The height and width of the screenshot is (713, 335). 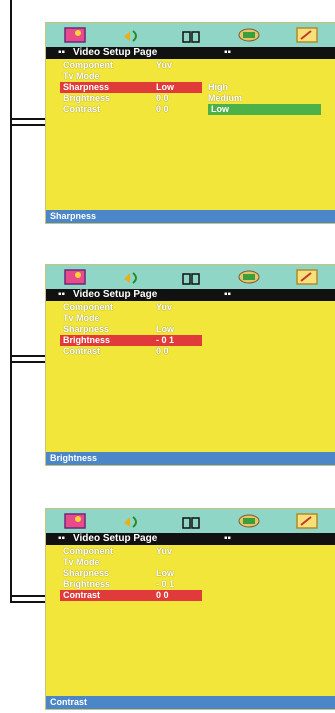 I want to click on setting-row-sharpness: Sharpness Low High, so click(x=190, y=87).